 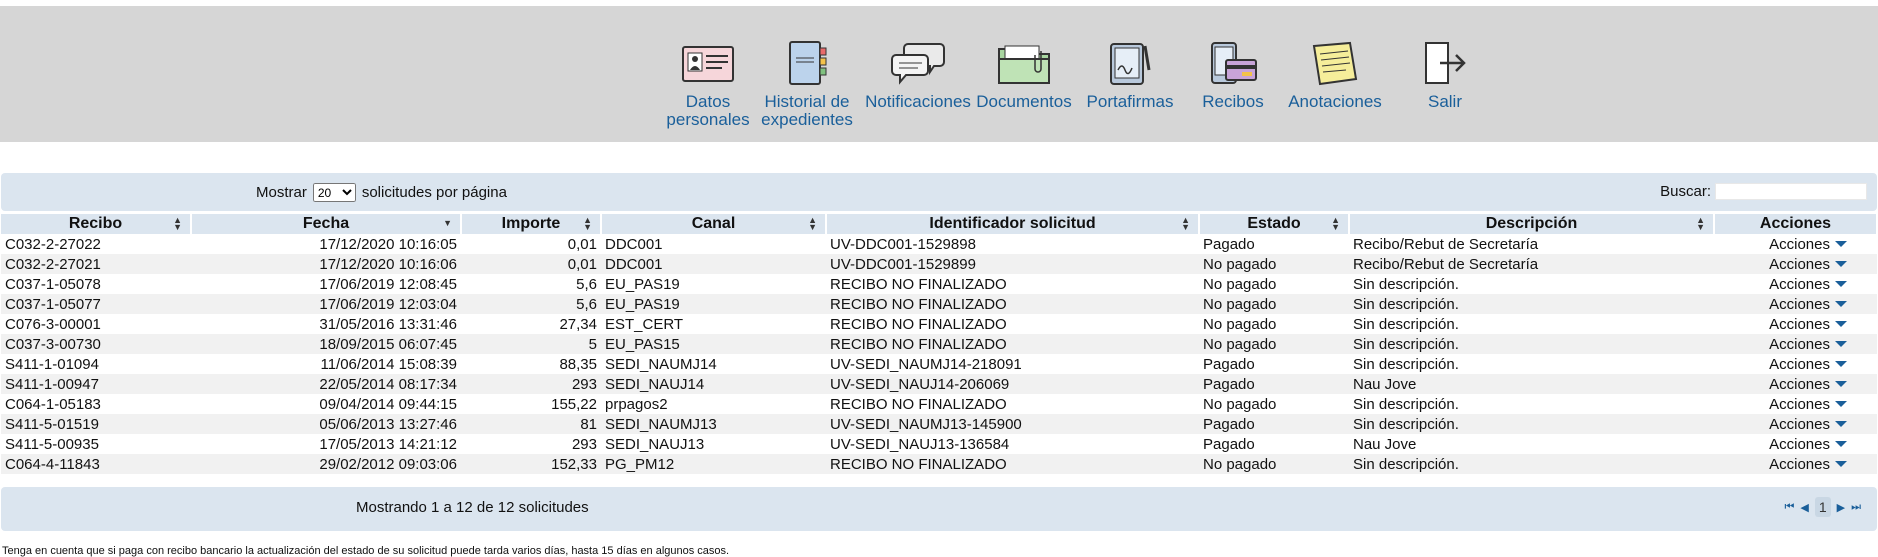 What do you see at coordinates (326, 344) in the screenshot?
I see `cell-fecha: 18/09/2015 06:07:45` at bounding box center [326, 344].